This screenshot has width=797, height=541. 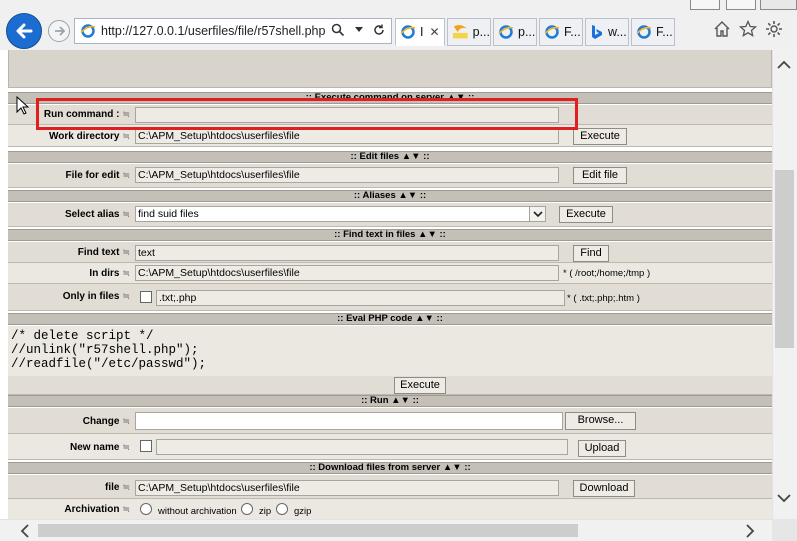 What do you see at coordinates (347, 175) in the screenshot?
I see `file-for-edit-input: C:\APM_Setup\htdocs\userfiles\file` at bounding box center [347, 175].